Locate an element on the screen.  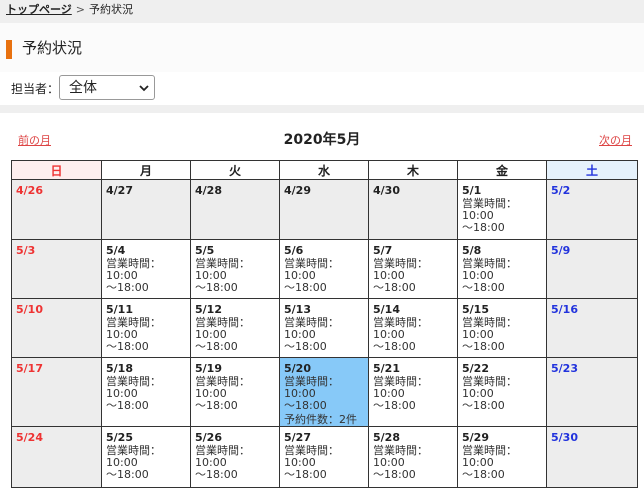
day-number: 5/11 is located at coordinates (119, 309).